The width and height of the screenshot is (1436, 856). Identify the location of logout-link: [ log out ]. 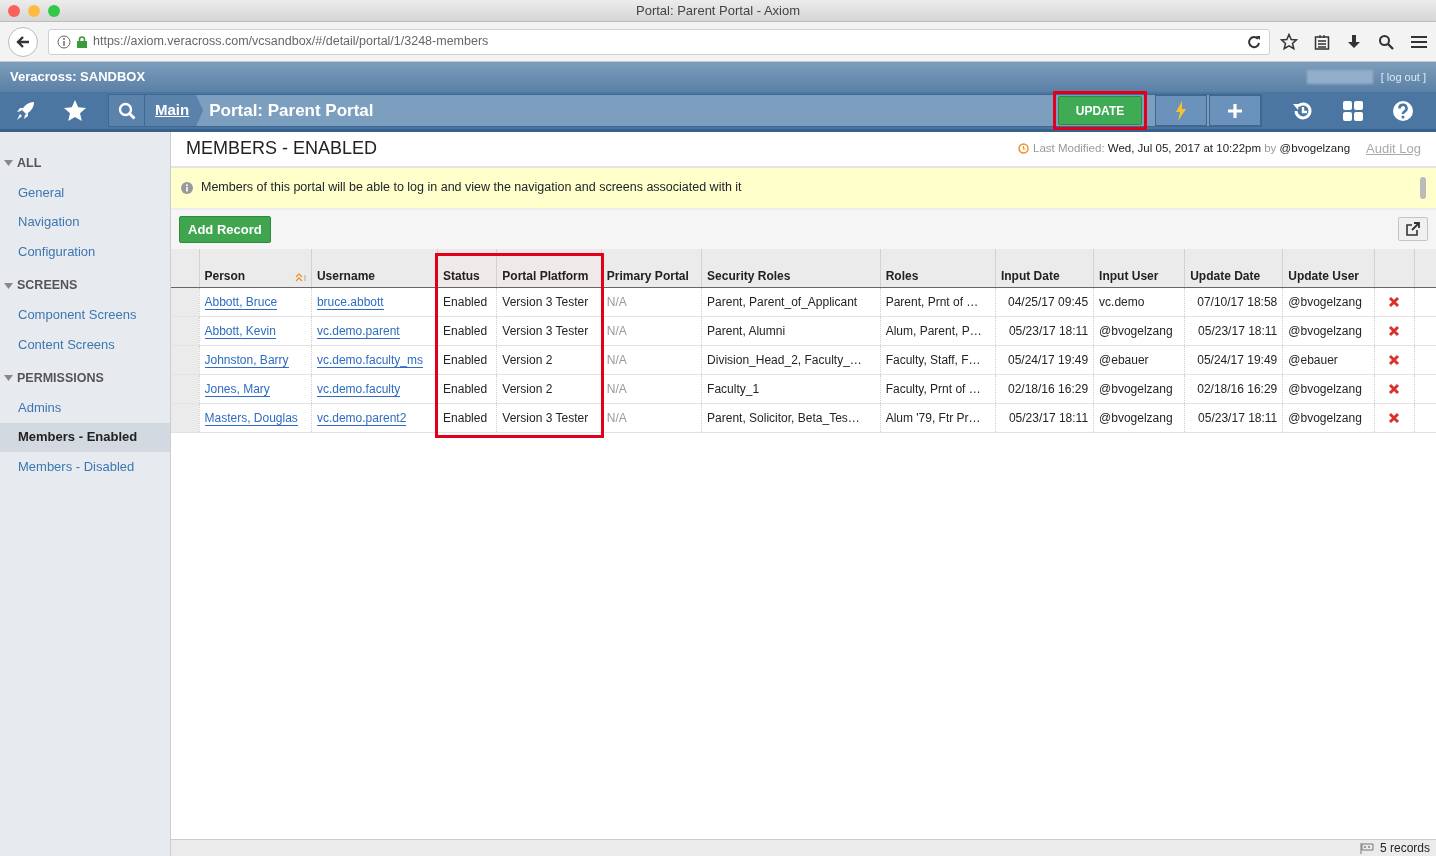
(1403, 77).